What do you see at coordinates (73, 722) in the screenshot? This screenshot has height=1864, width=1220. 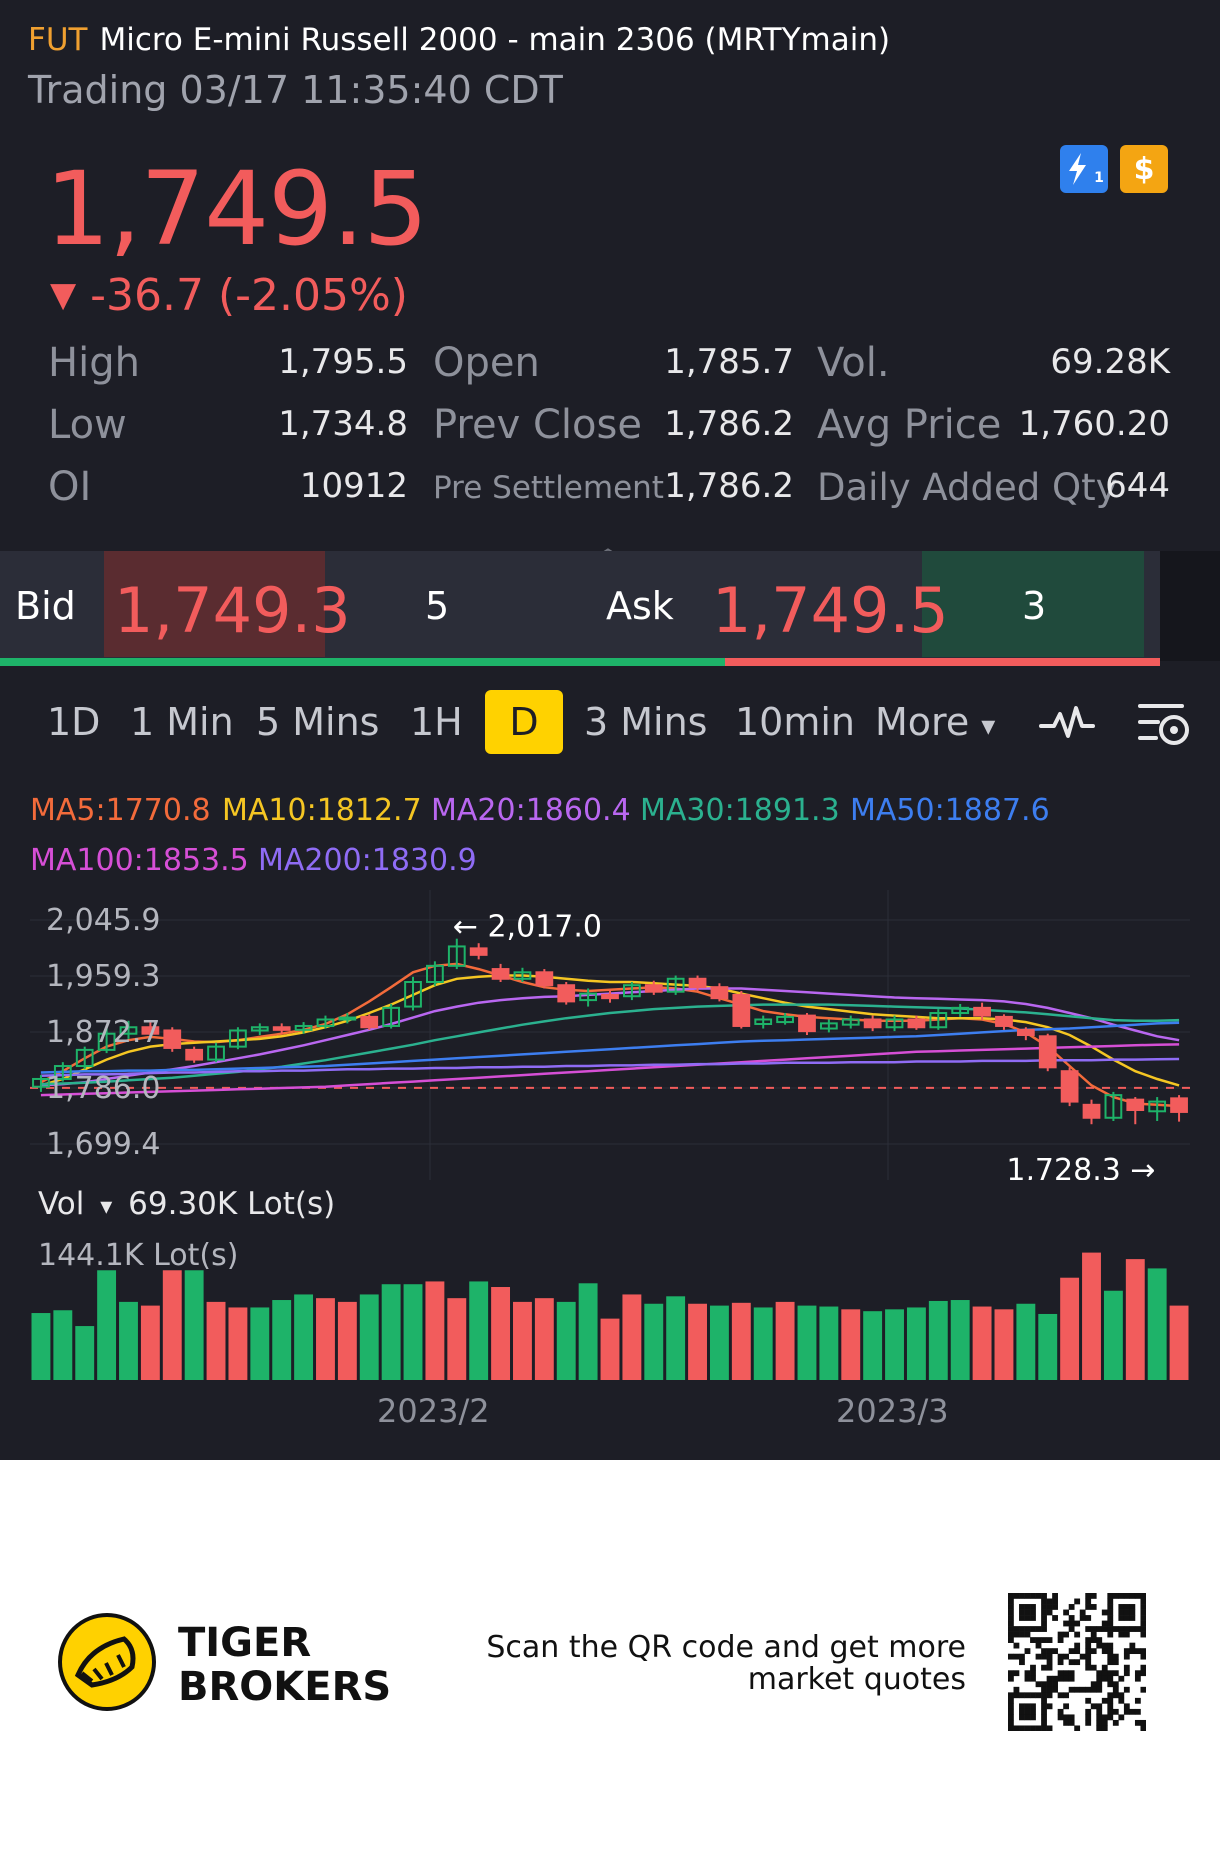 I see `tab-1d: 1D` at bounding box center [73, 722].